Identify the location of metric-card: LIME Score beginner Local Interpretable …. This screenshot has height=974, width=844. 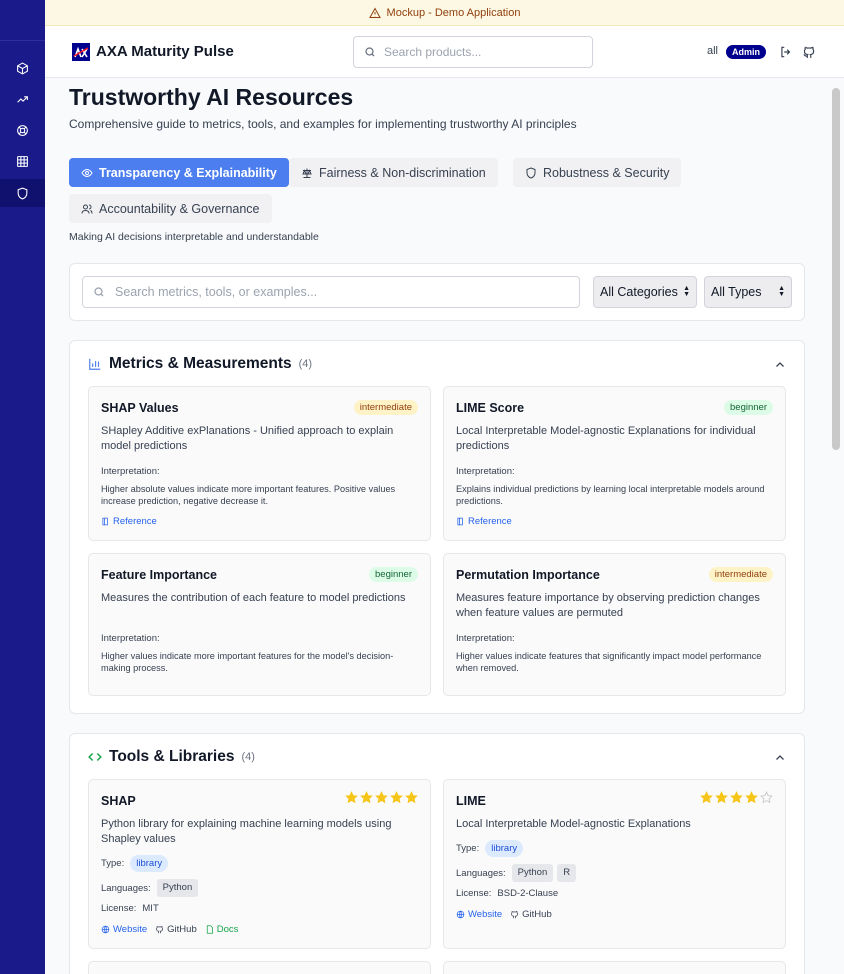
(614, 463).